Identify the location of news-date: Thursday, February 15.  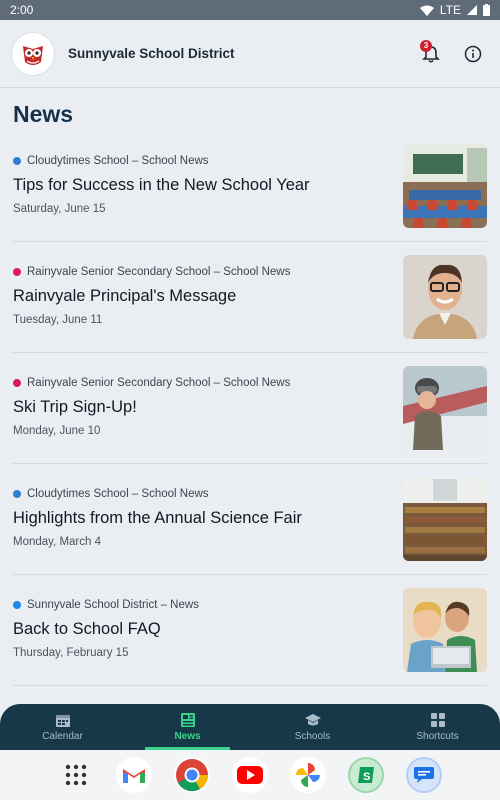
(71, 653).